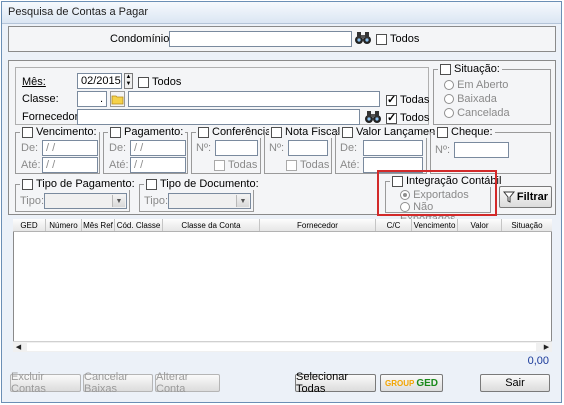 This screenshot has width=564, height=405. Describe the element at coordinates (363, 38) in the screenshot. I see `binoculars-icon` at that location.